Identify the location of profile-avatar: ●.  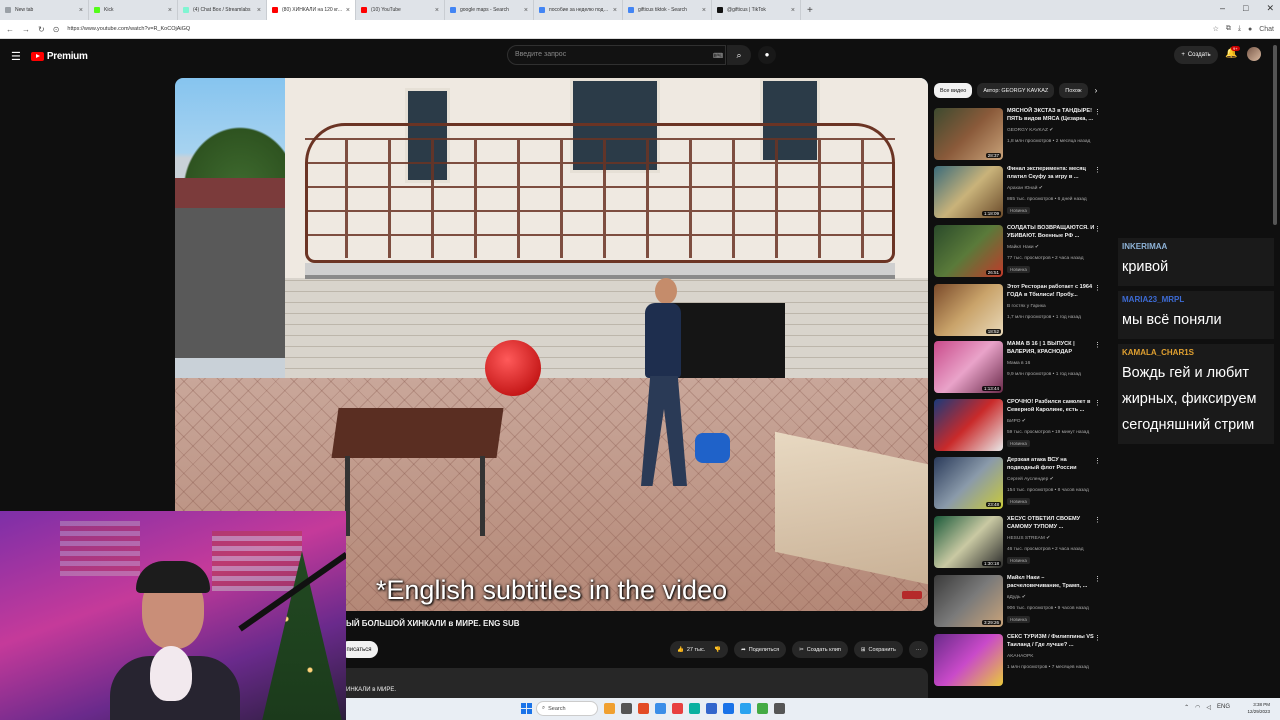
(1250, 29).